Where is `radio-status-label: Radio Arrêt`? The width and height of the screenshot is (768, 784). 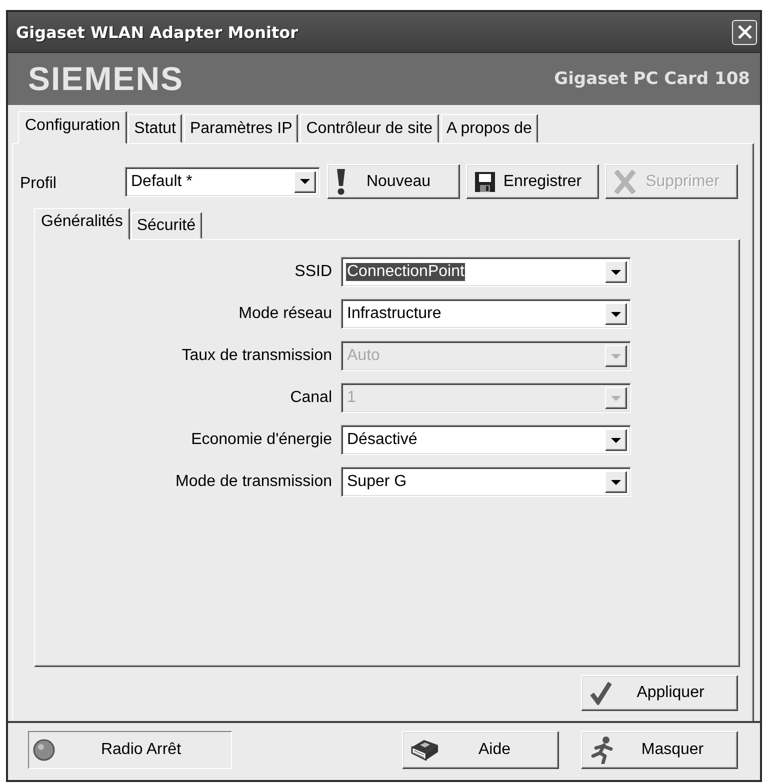
radio-status-label: Radio Arrêt is located at coordinates (141, 750).